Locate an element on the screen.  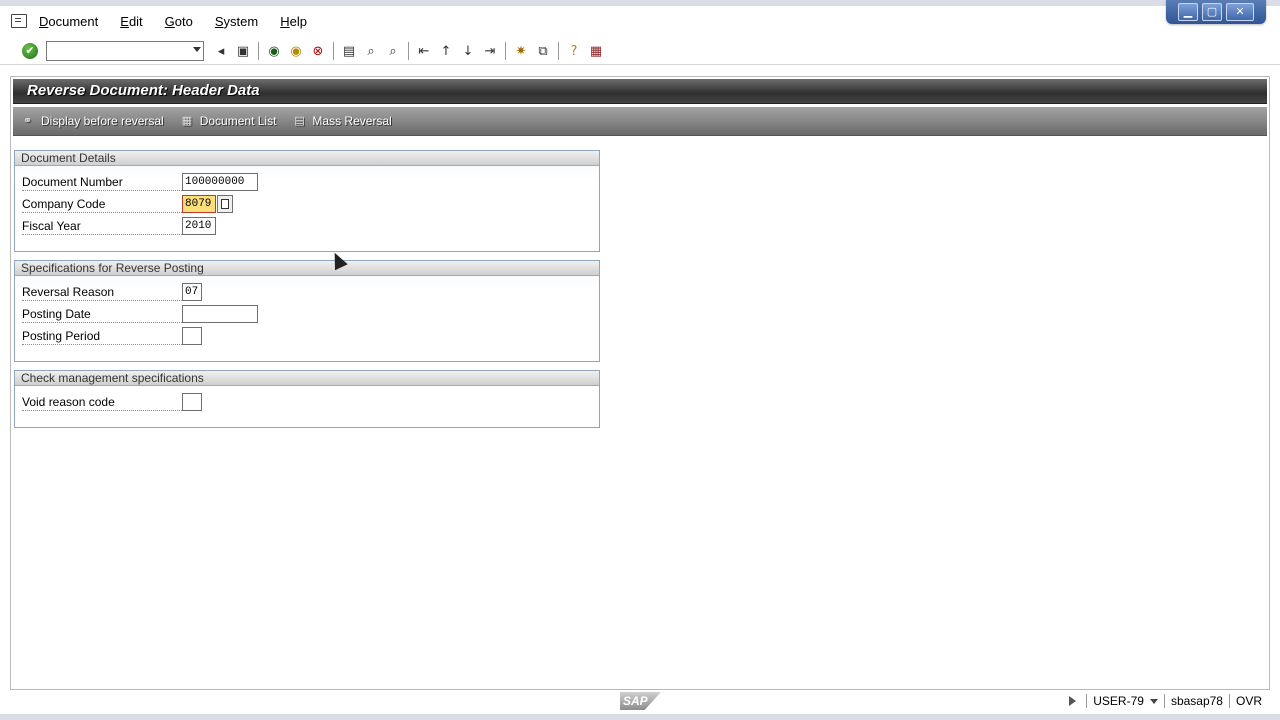
company-code-input: 8079 is located at coordinates (199, 204).